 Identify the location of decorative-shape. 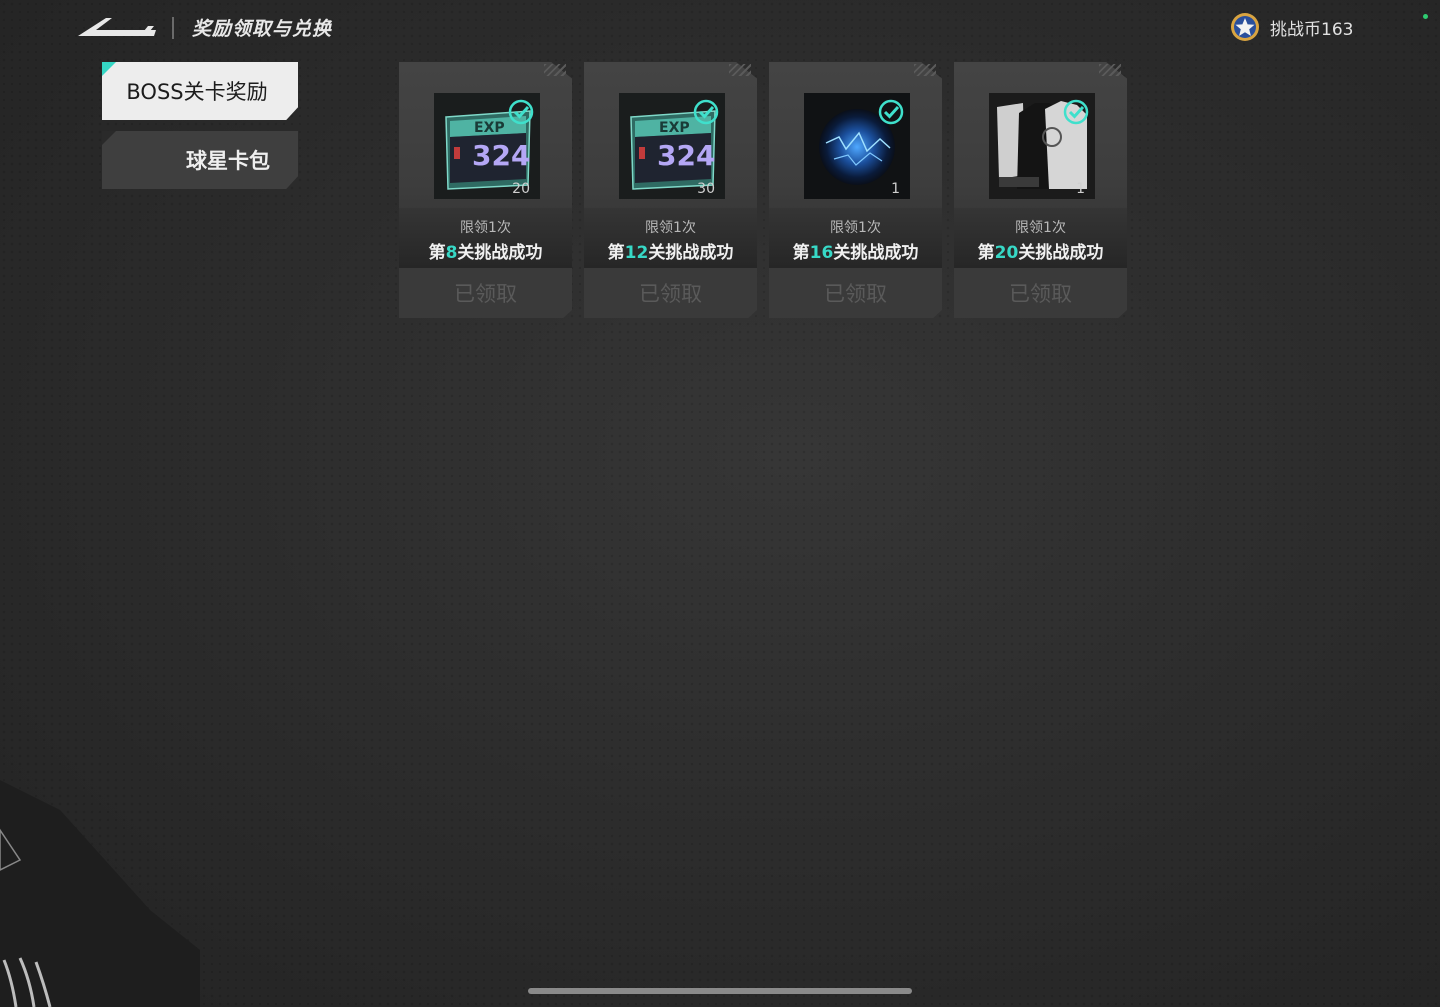
(100, 893).